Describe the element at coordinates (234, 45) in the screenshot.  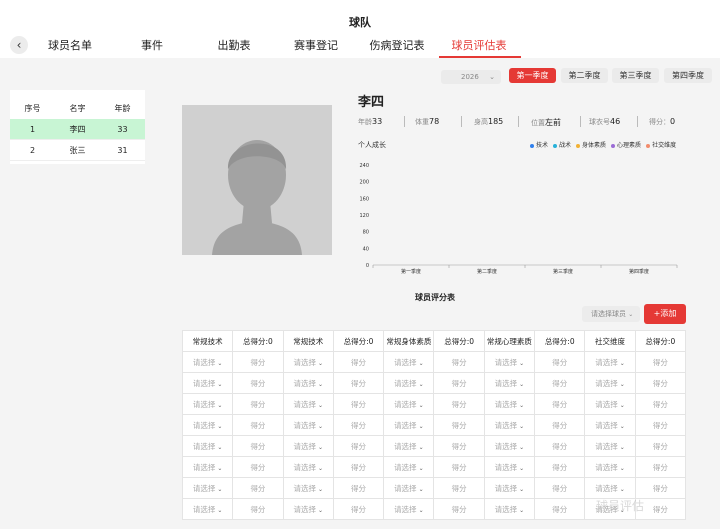
I see `tab-attendance: 出勤表` at that location.